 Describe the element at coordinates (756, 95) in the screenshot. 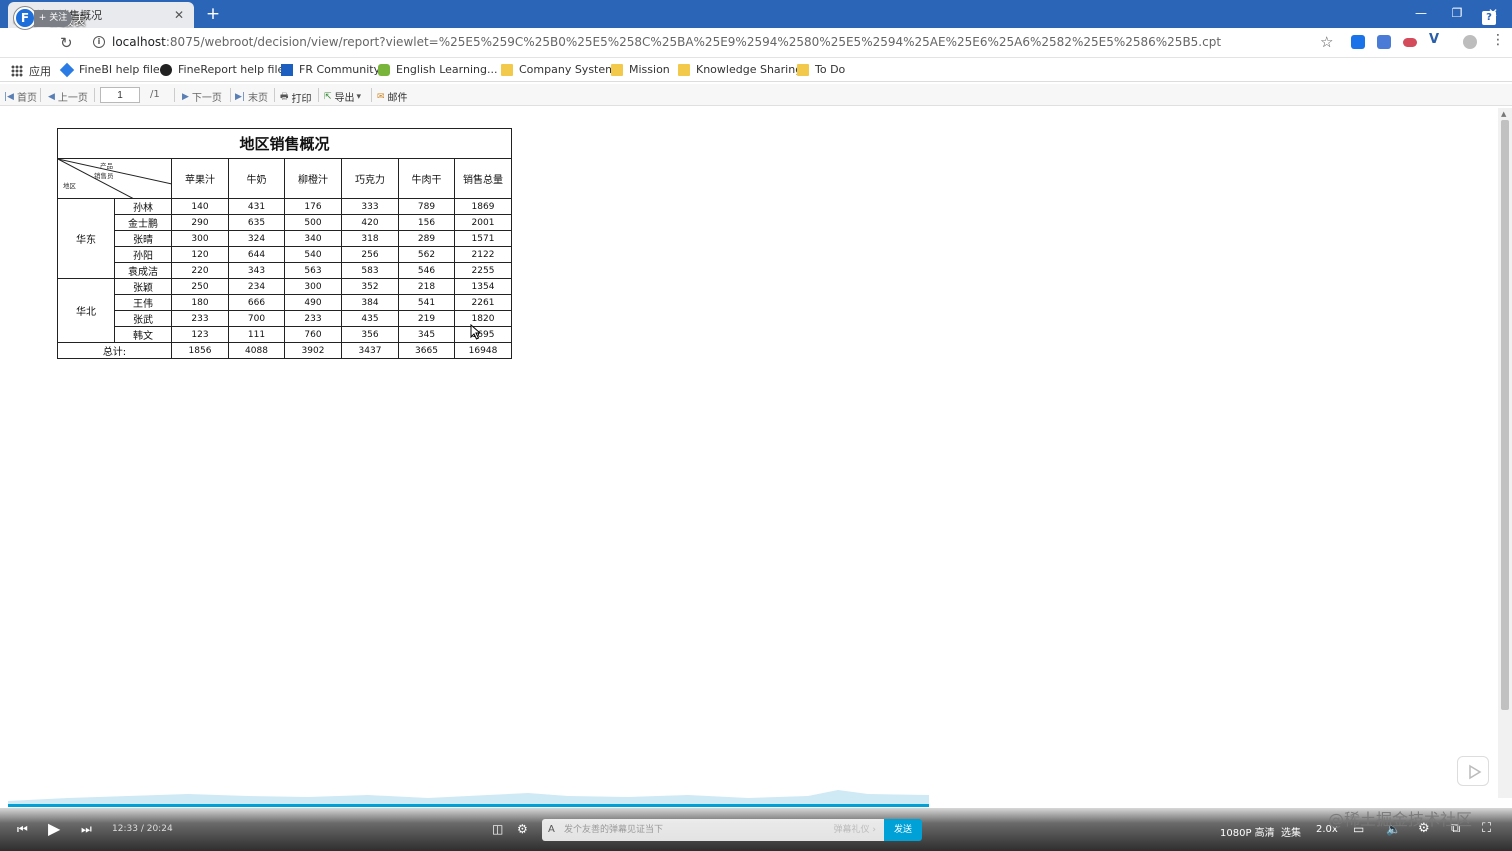

I see `report-toolbar: |◀首页 ◀上一页 /1 ▶下一页 ▶|末页 🖶打印 ⇱导出▾ ✉邮件` at that location.